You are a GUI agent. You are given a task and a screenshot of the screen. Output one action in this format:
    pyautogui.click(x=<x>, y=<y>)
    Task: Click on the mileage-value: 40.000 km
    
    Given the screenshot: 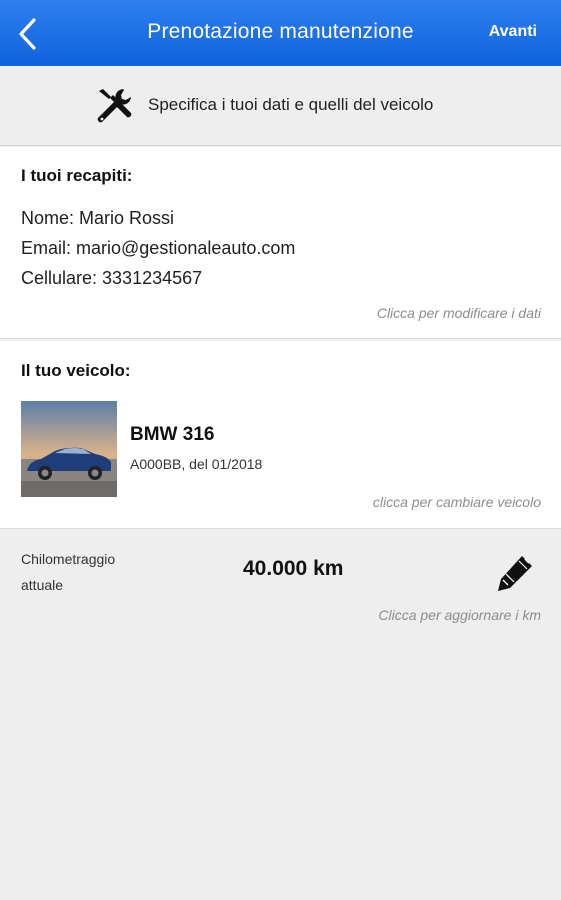 What is the action you would take?
    pyautogui.click(x=293, y=568)
    